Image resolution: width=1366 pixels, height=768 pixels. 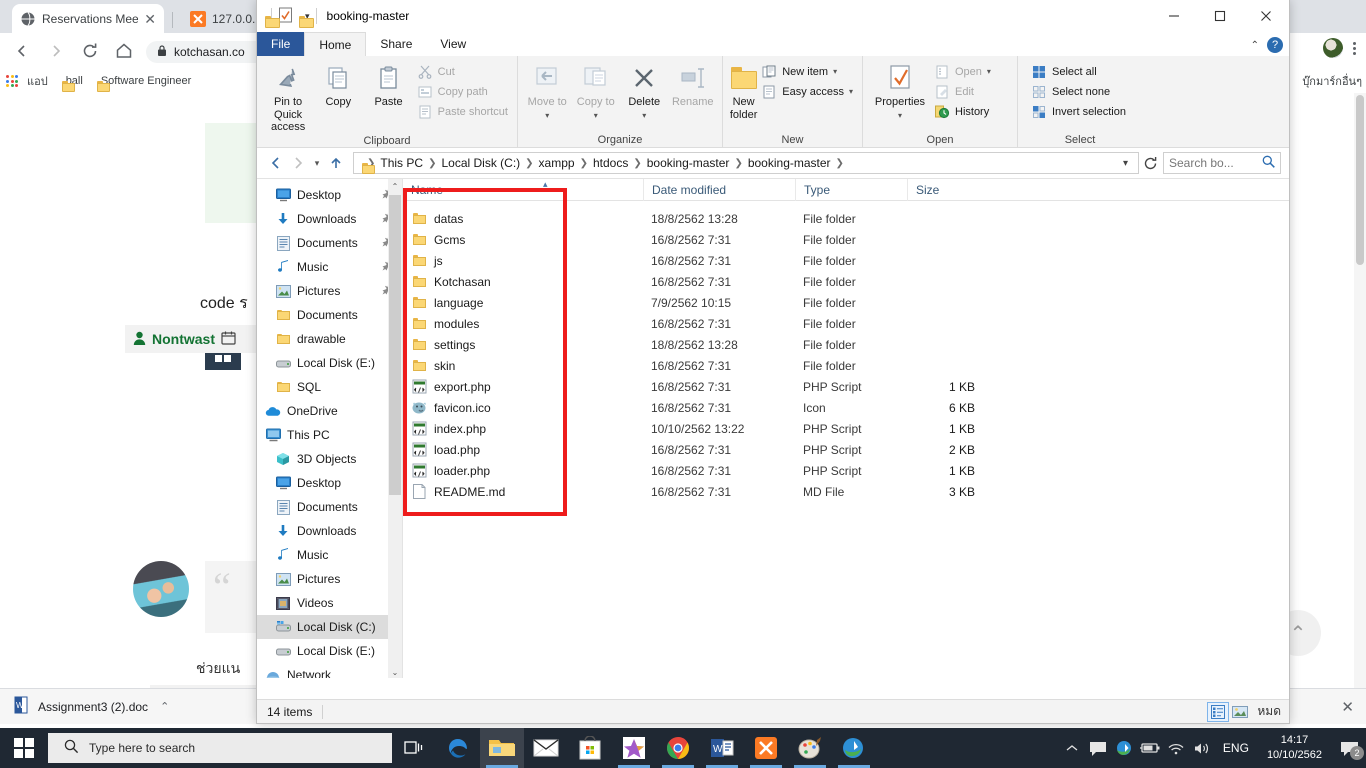 I want to click on breadcrumb-xampp: xampp, so click(x=557, y=163).